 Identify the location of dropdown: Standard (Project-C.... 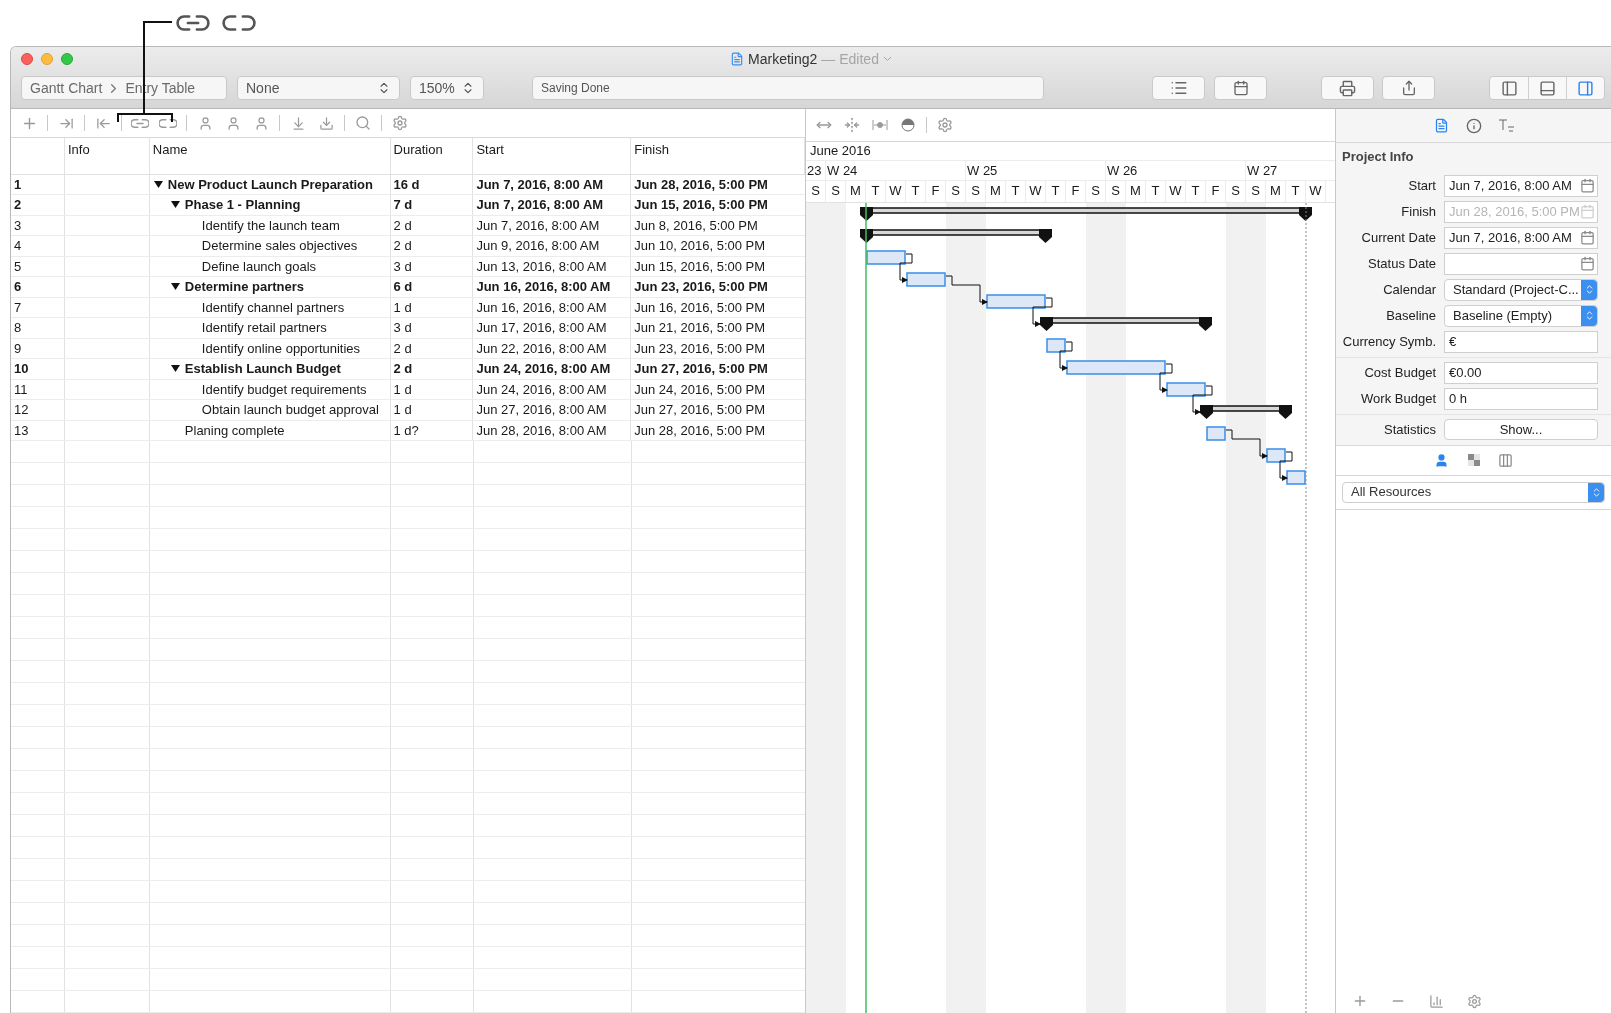
(1521, 289).